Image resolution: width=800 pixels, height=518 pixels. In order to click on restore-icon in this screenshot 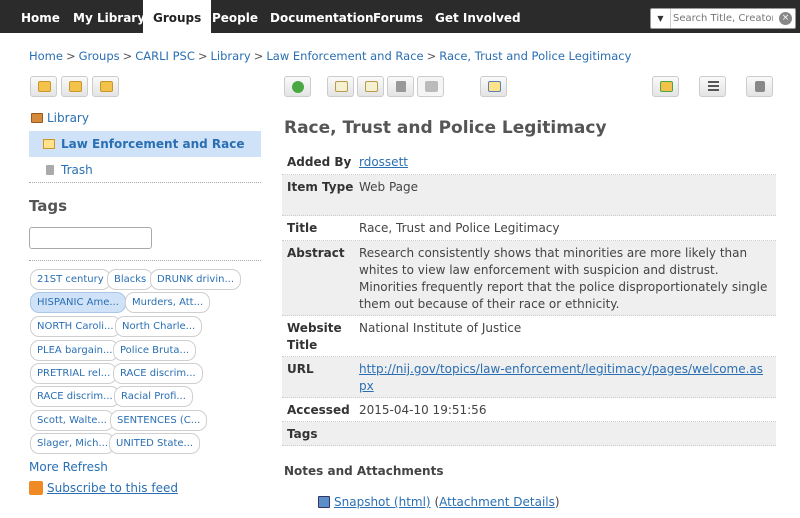, I will do `click(431, 86)`.